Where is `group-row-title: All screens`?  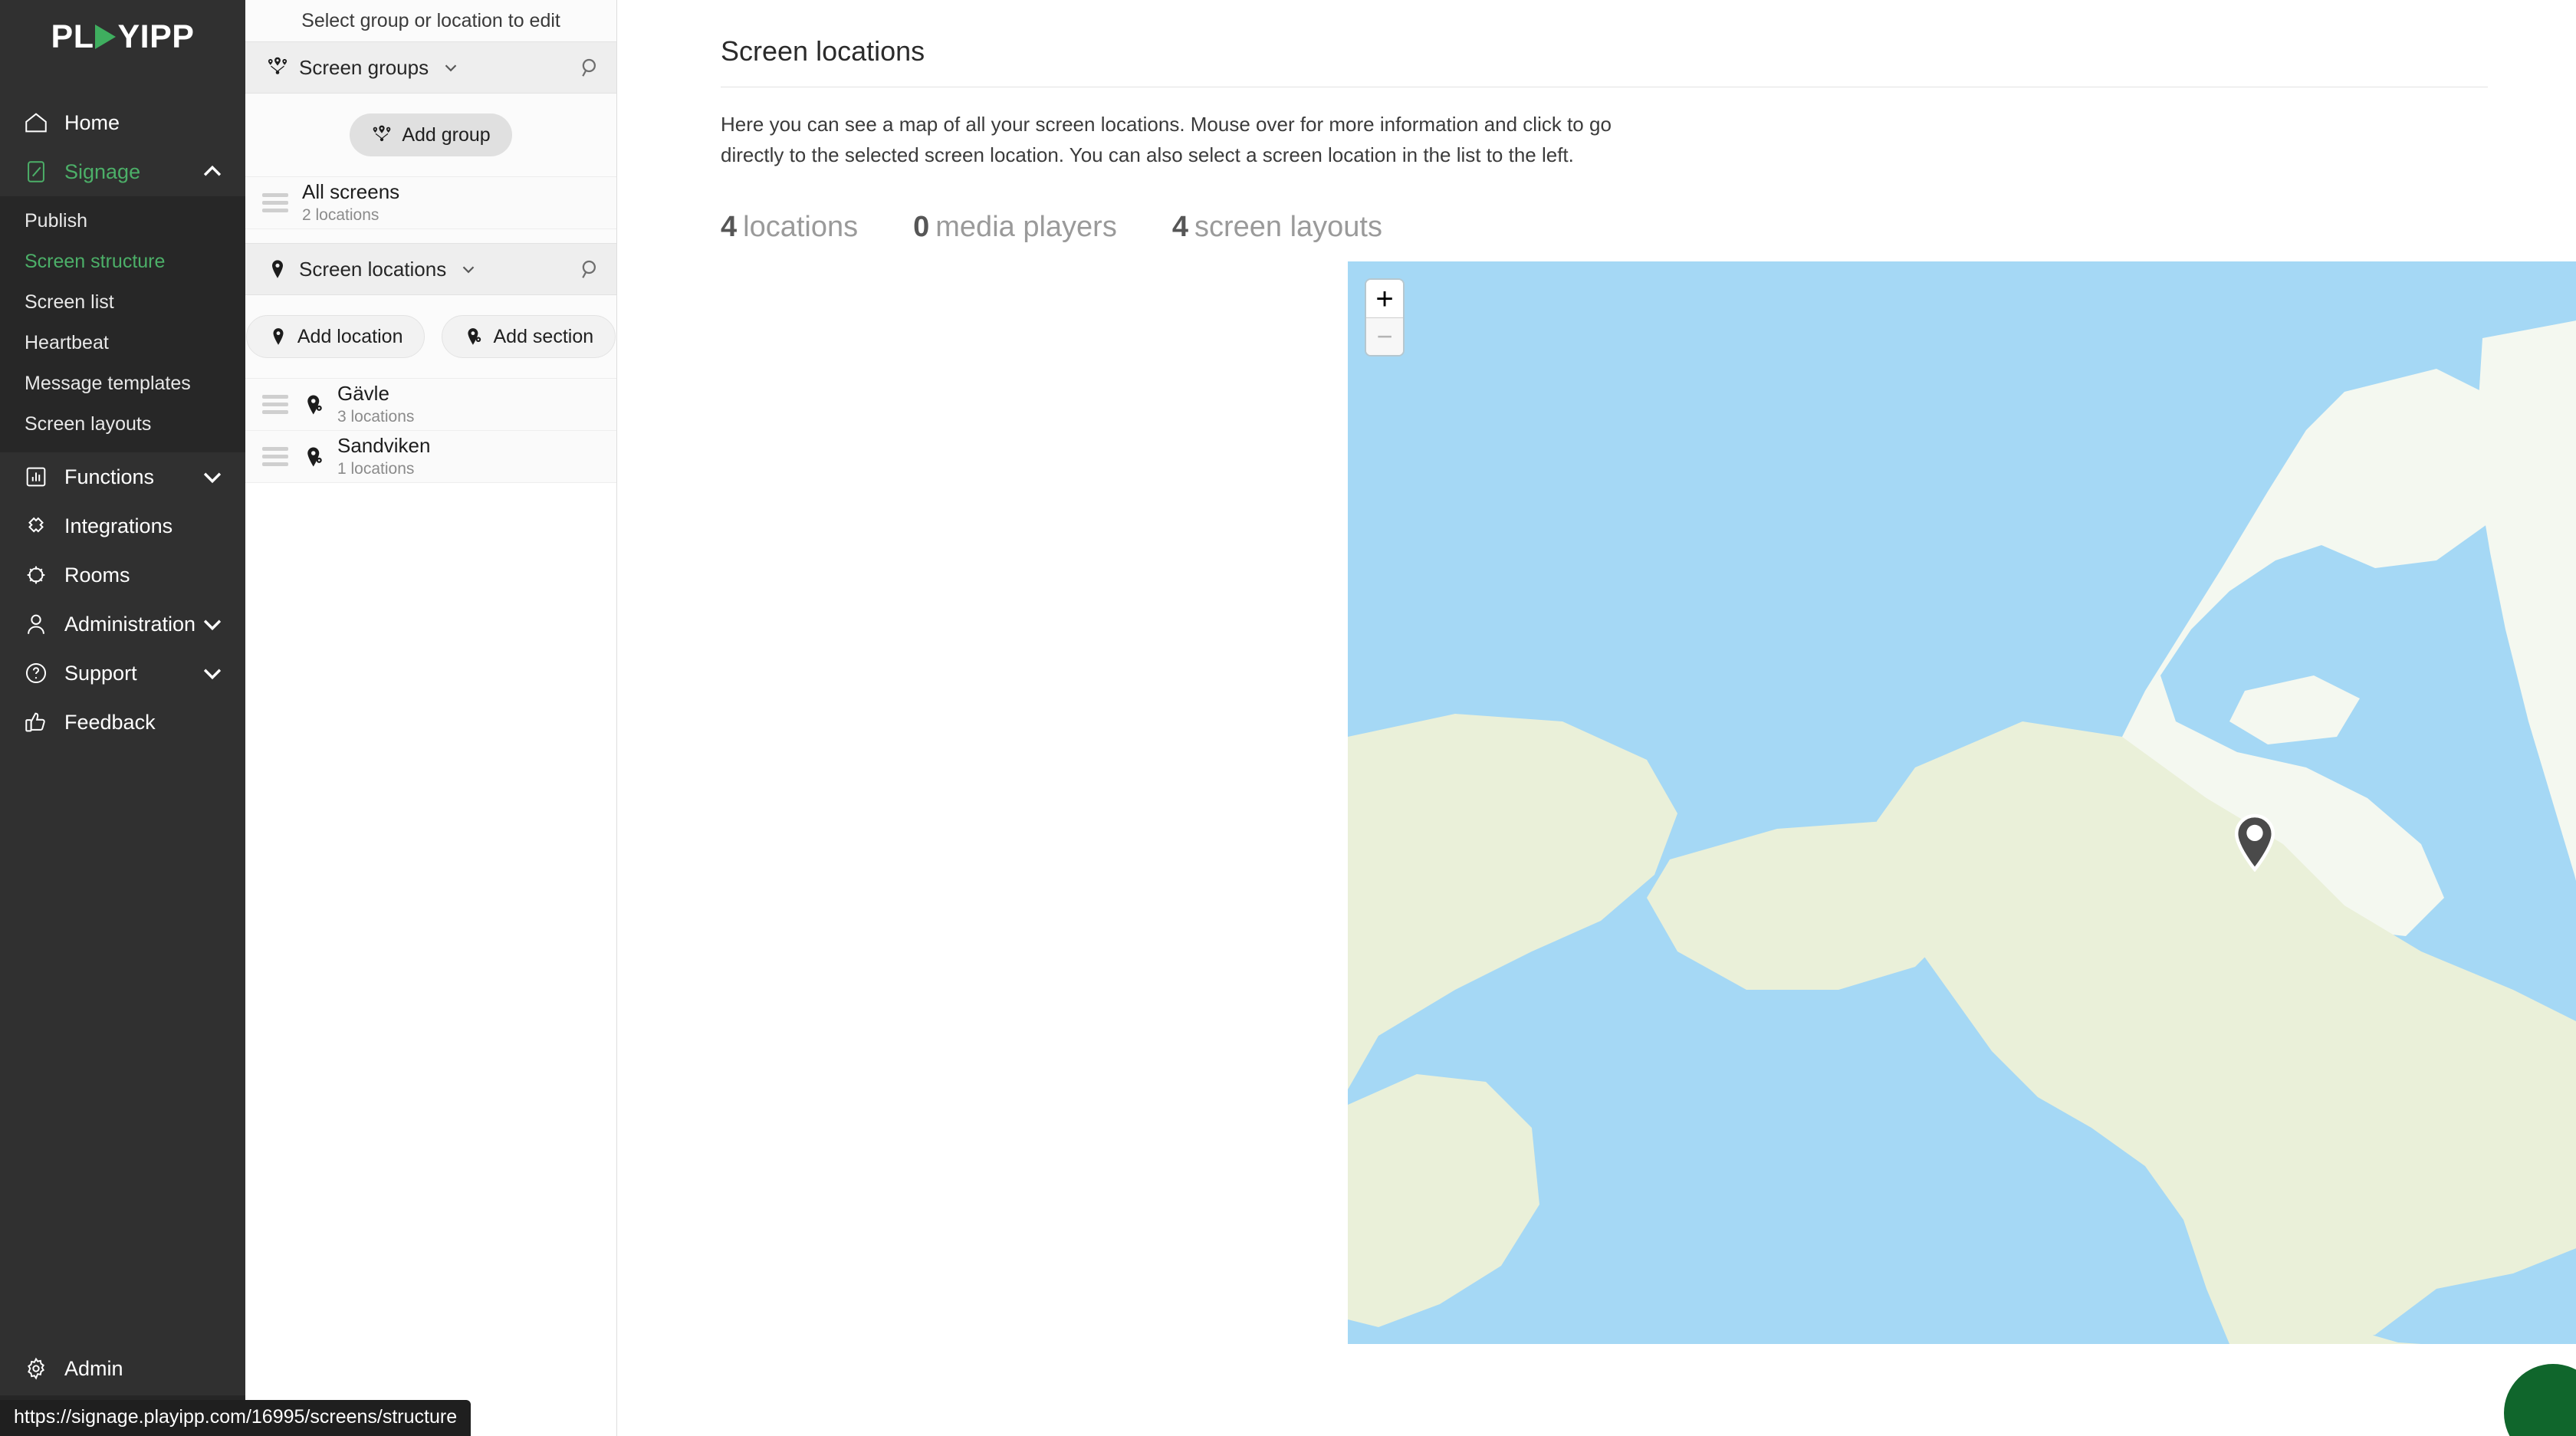
group-row-title: All screens is located at coordinates (351, 192).